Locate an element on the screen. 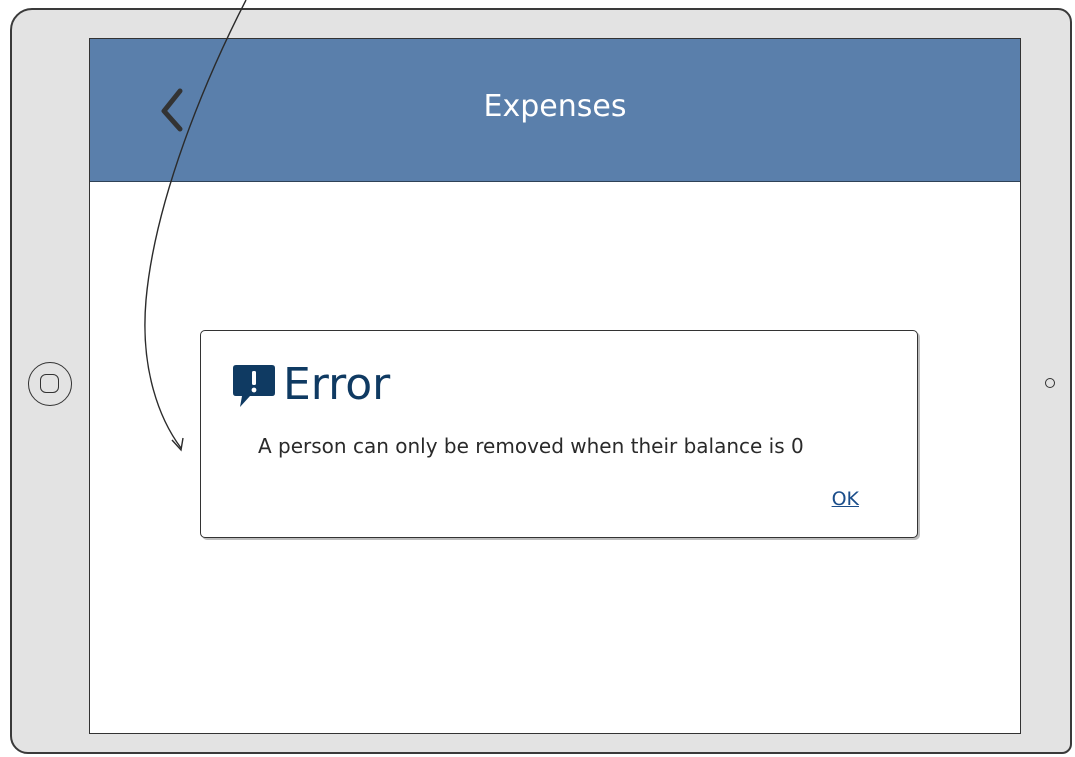  home-button is located at coordinates (50, 384).